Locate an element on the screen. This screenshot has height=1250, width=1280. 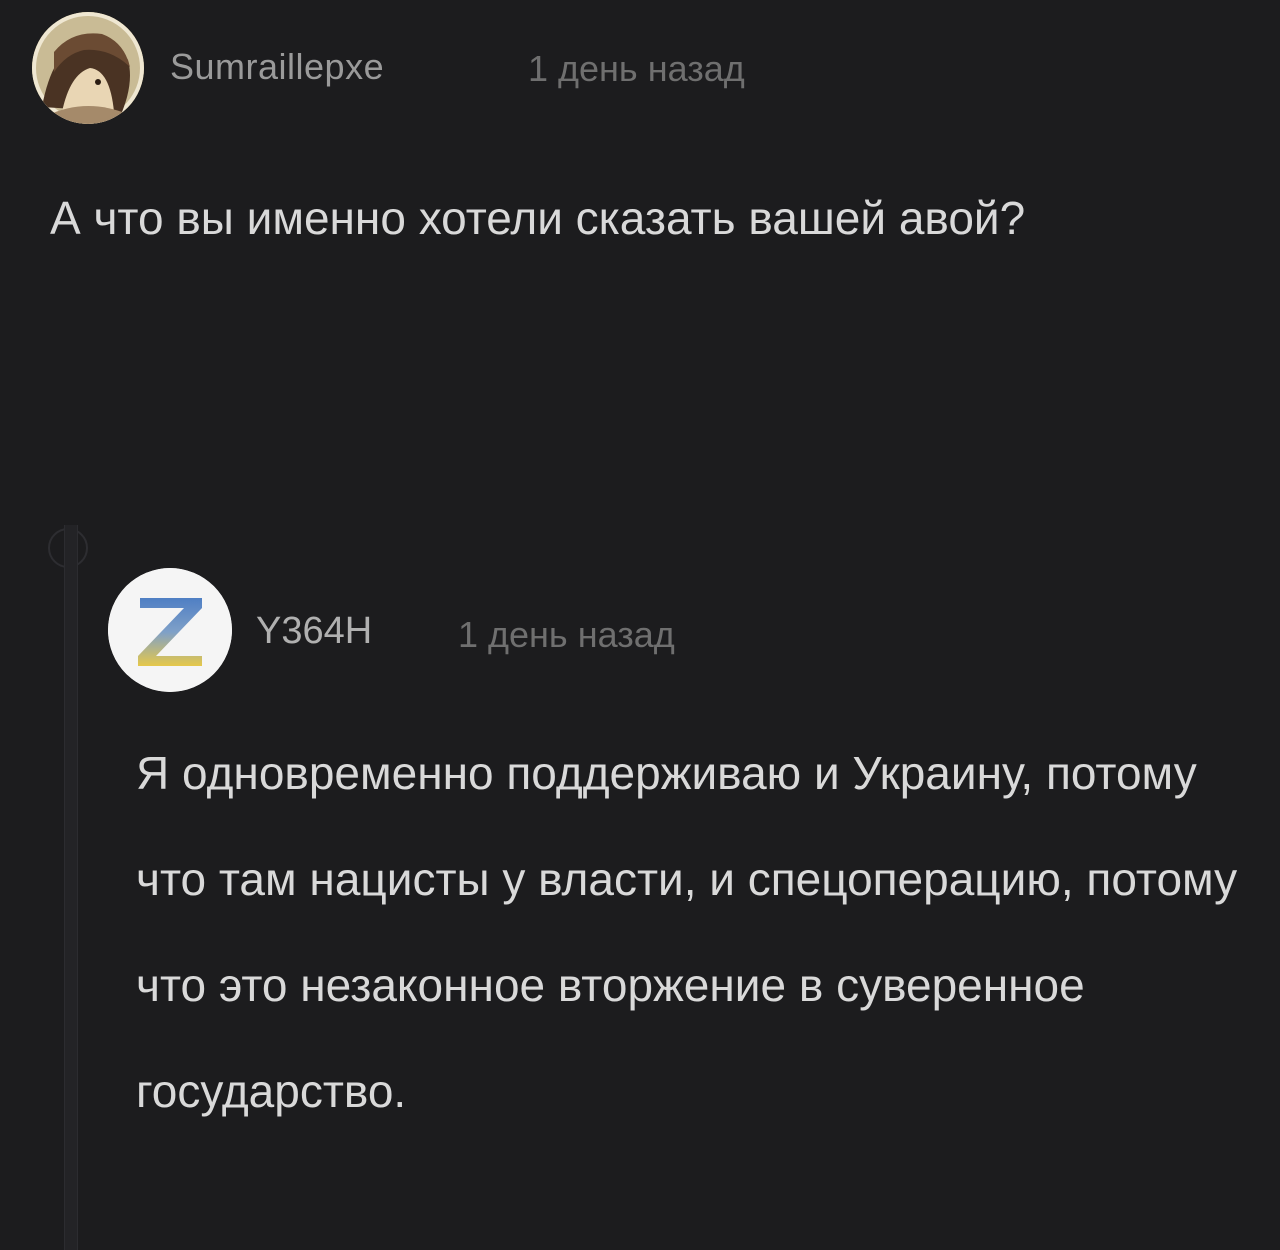
anime-character-avatar-icon is located at coordinates (88, 68).